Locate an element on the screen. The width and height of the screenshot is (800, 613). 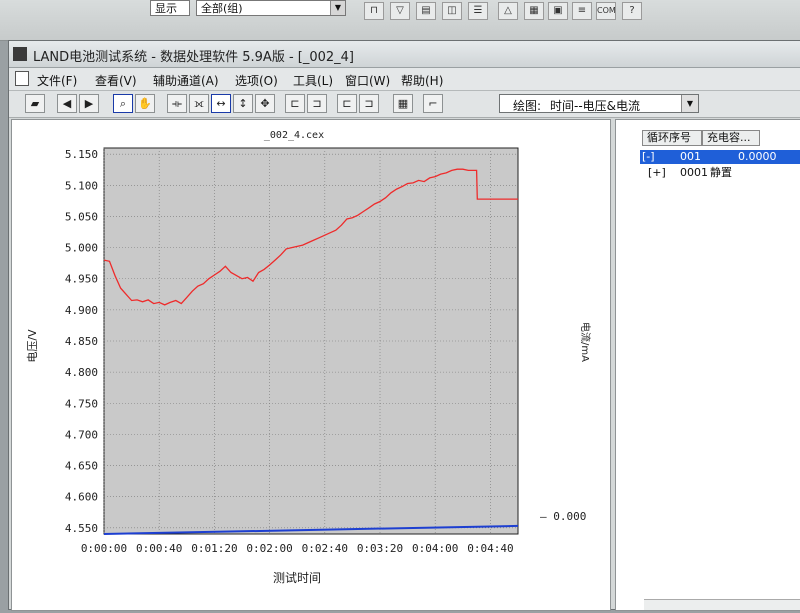
background-app-toolbar: 显示 全部(组) ▼ ⊓ ▽ ▤ ◫ ☰ △ ▦ ▣ ≡ COM ? is located at coordinates (400, 20).